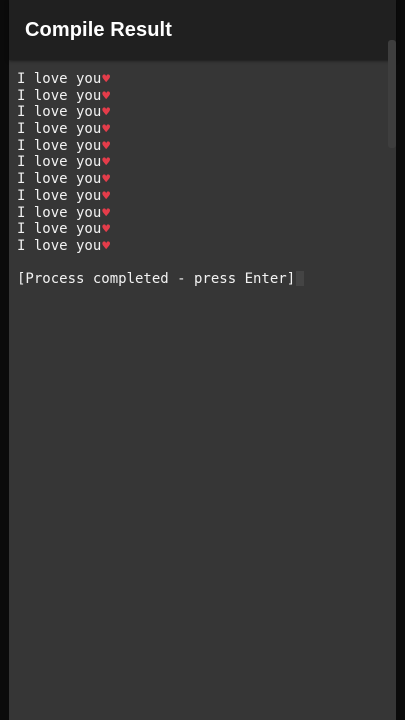  I want to click on process-status-line: [Process completed - press Enter], so click(200, 279).